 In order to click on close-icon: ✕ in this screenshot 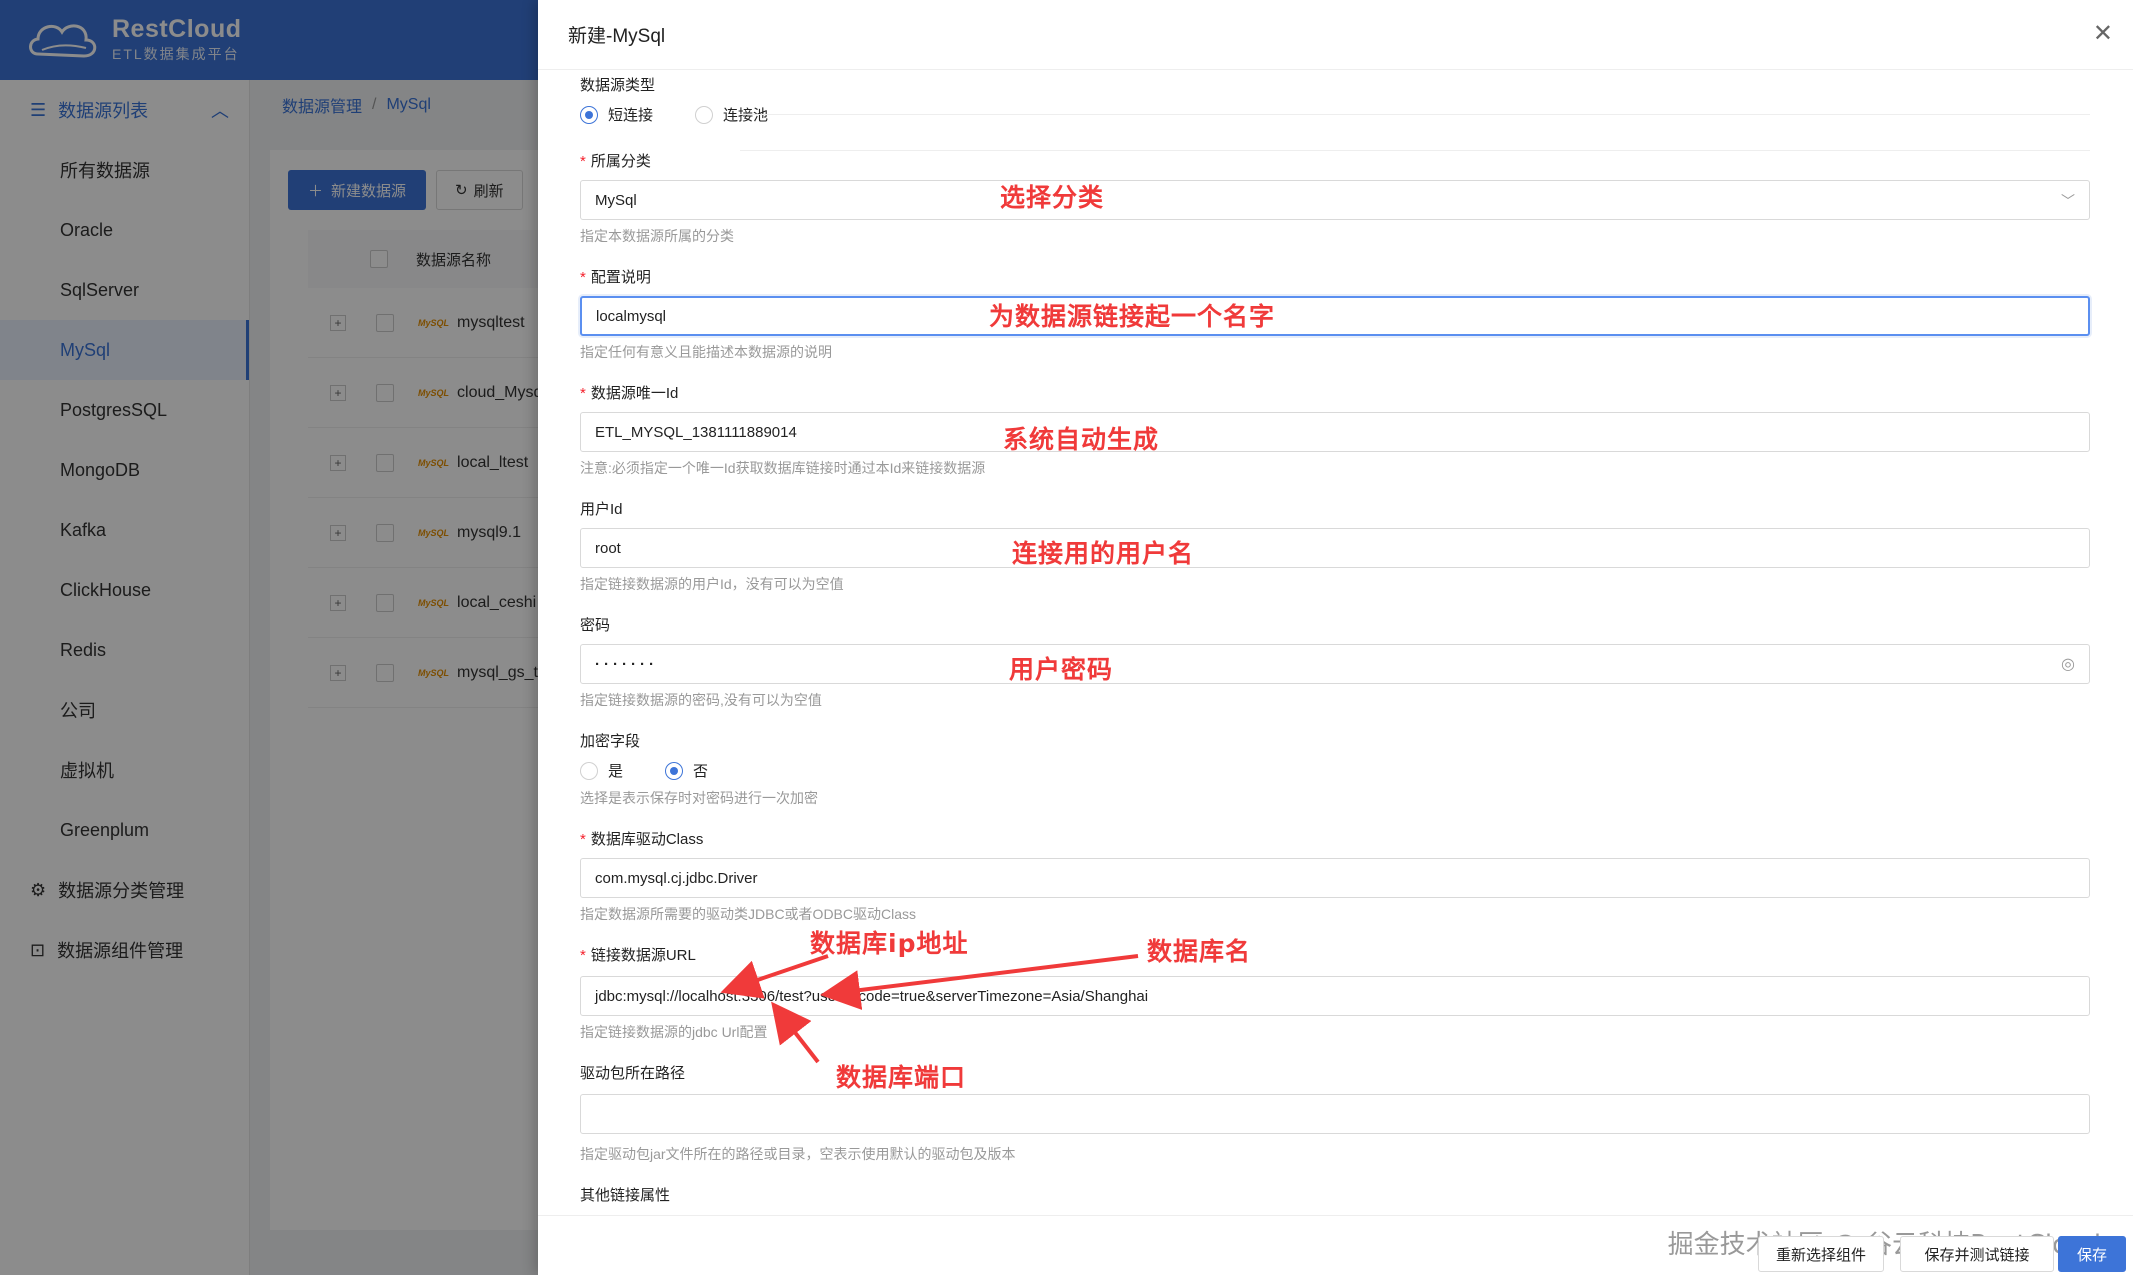, I will do `click(2103, 34)`.